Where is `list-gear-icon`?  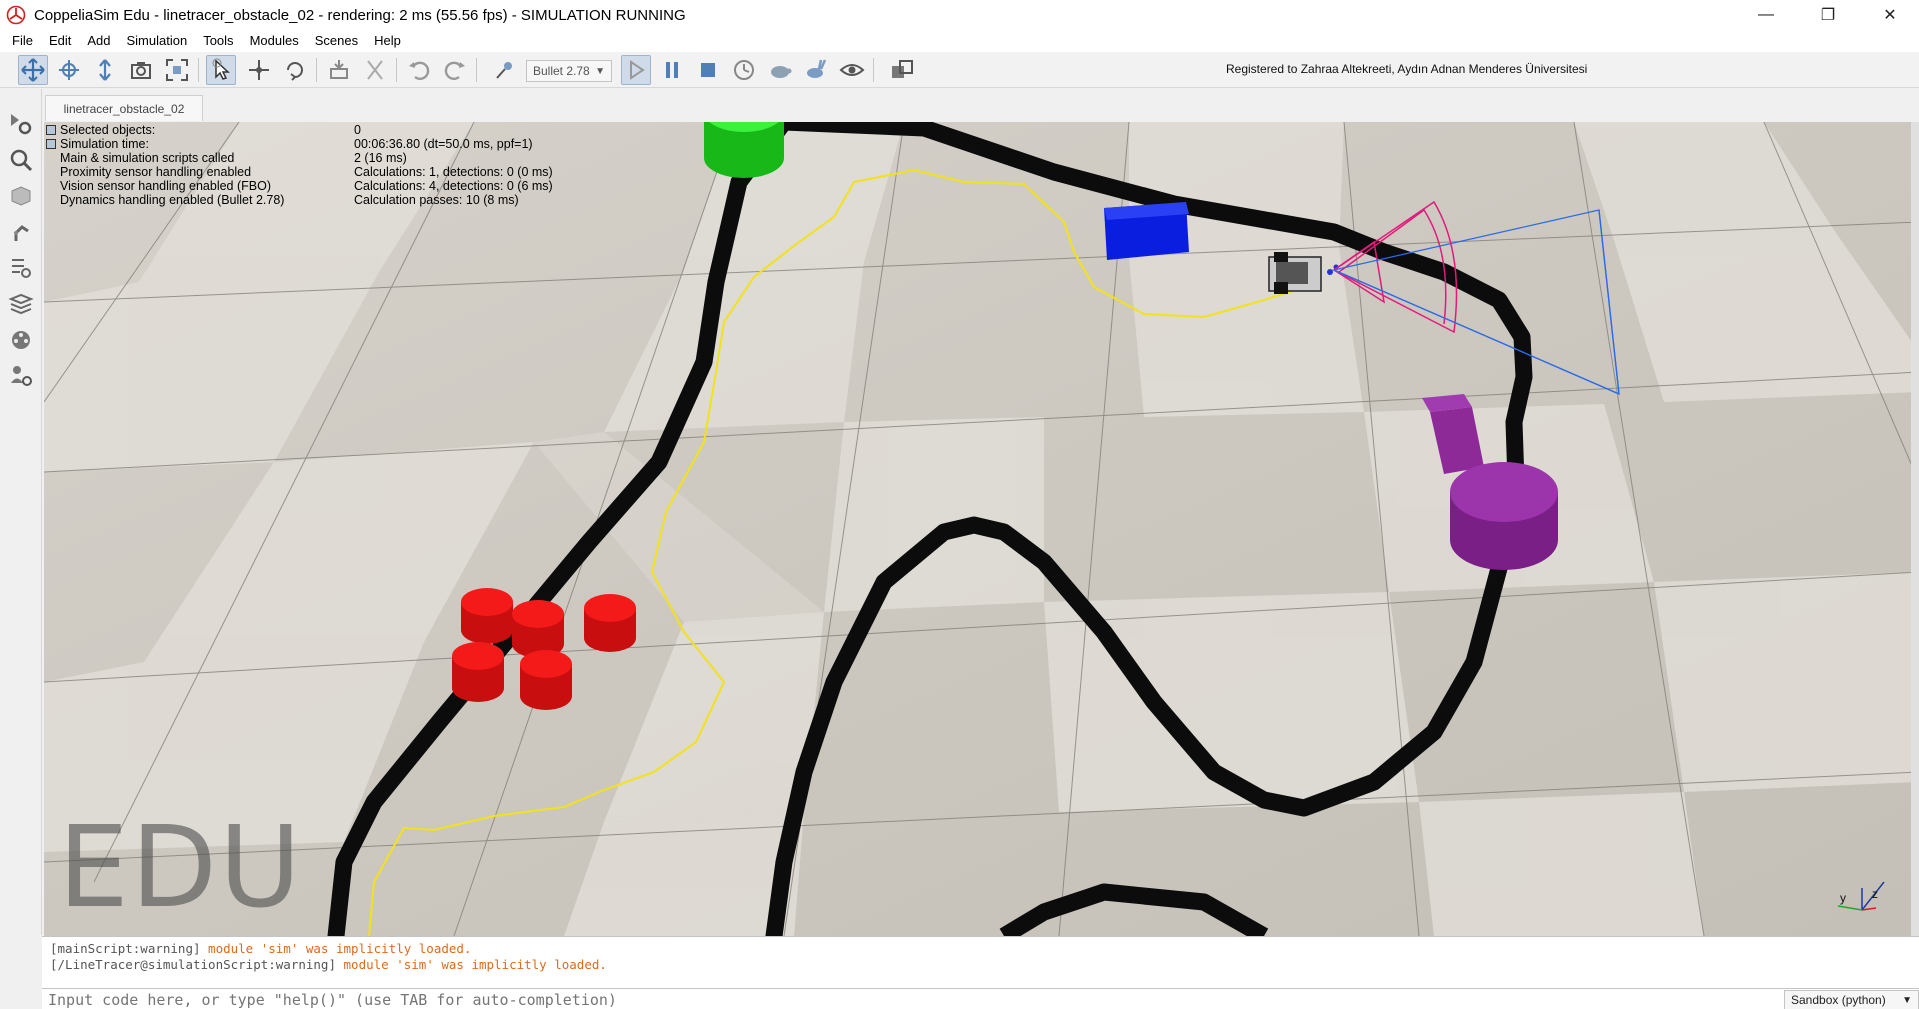 list-gear-icon is located at coordinates (21, 268).